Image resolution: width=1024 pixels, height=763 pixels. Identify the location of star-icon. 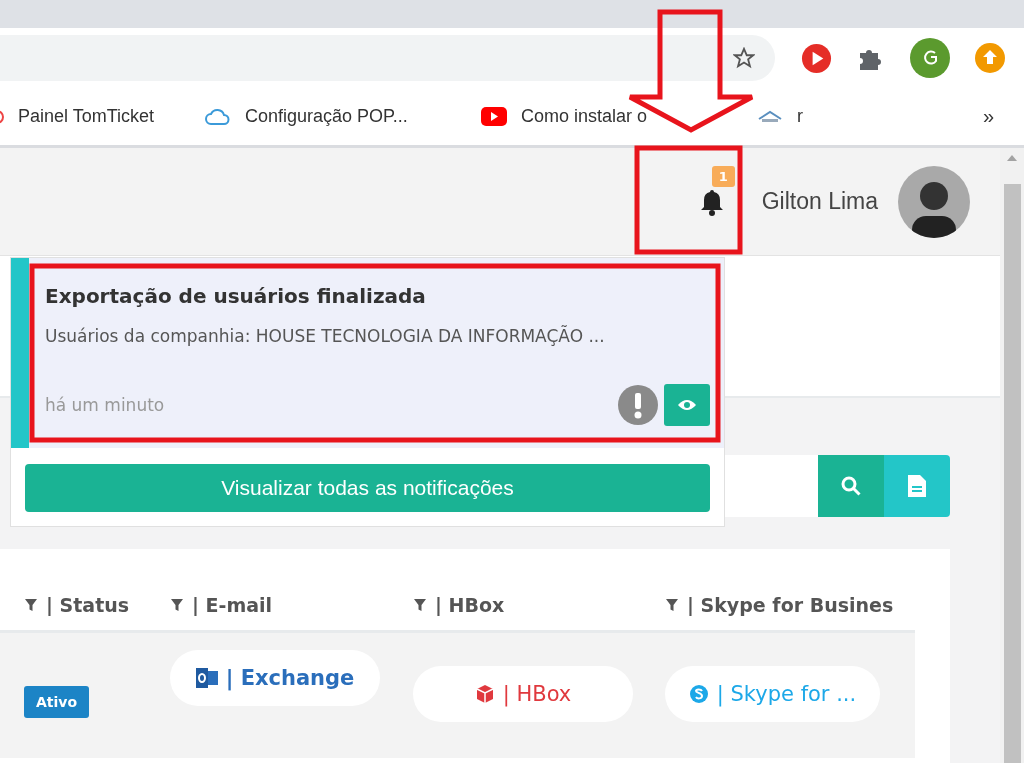
(744, 58).